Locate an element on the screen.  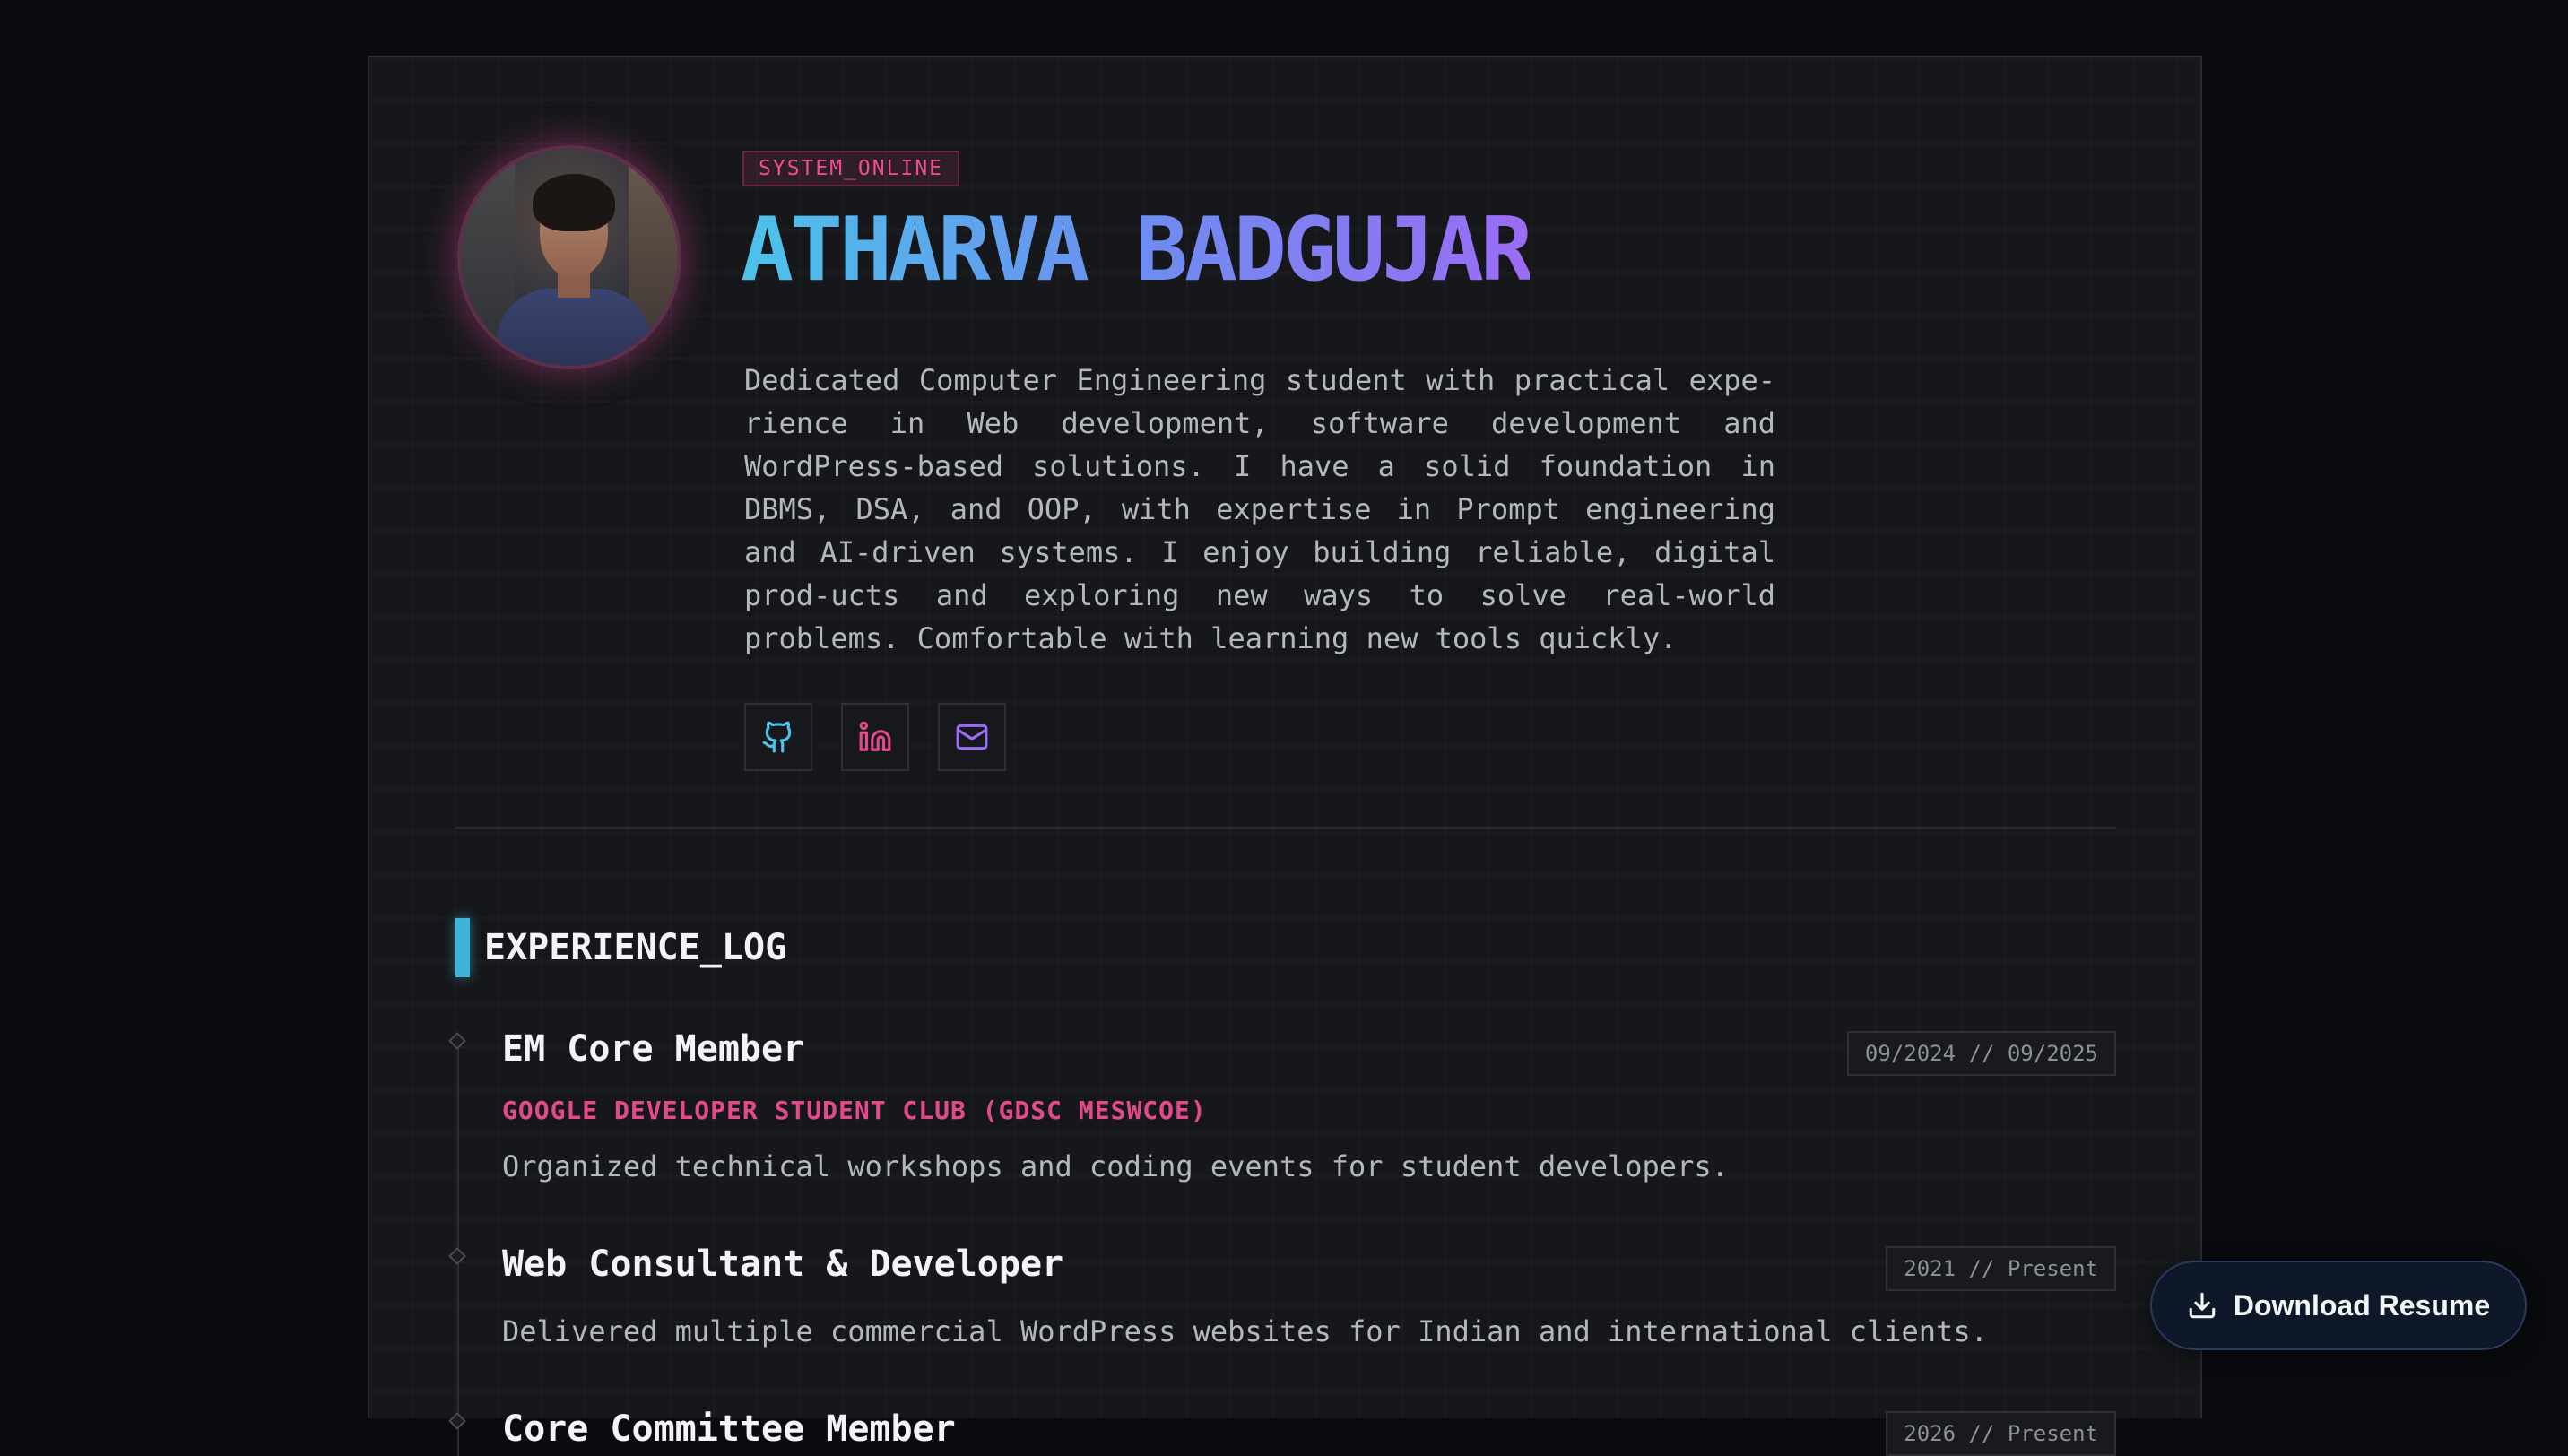
experience-title: Web Consultant & Developer is located at coordinates (783, 1264).